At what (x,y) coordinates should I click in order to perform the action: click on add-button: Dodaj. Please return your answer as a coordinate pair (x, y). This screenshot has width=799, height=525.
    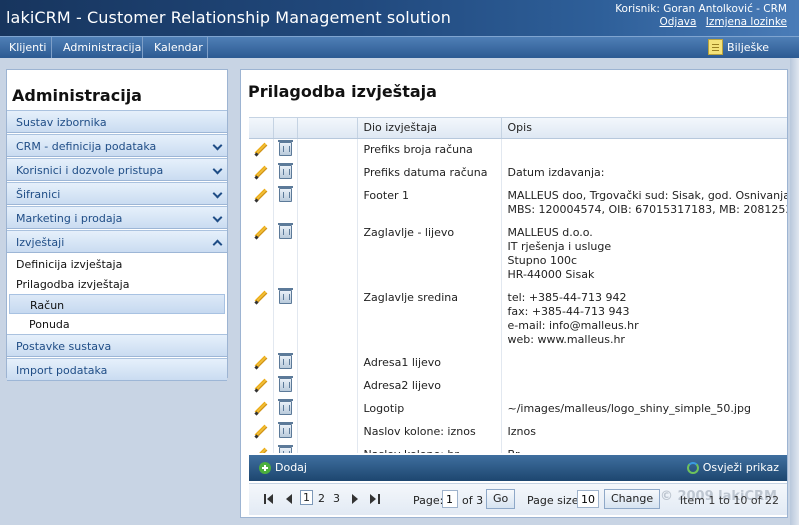
    Looking at the image, I should click on (283, 467).